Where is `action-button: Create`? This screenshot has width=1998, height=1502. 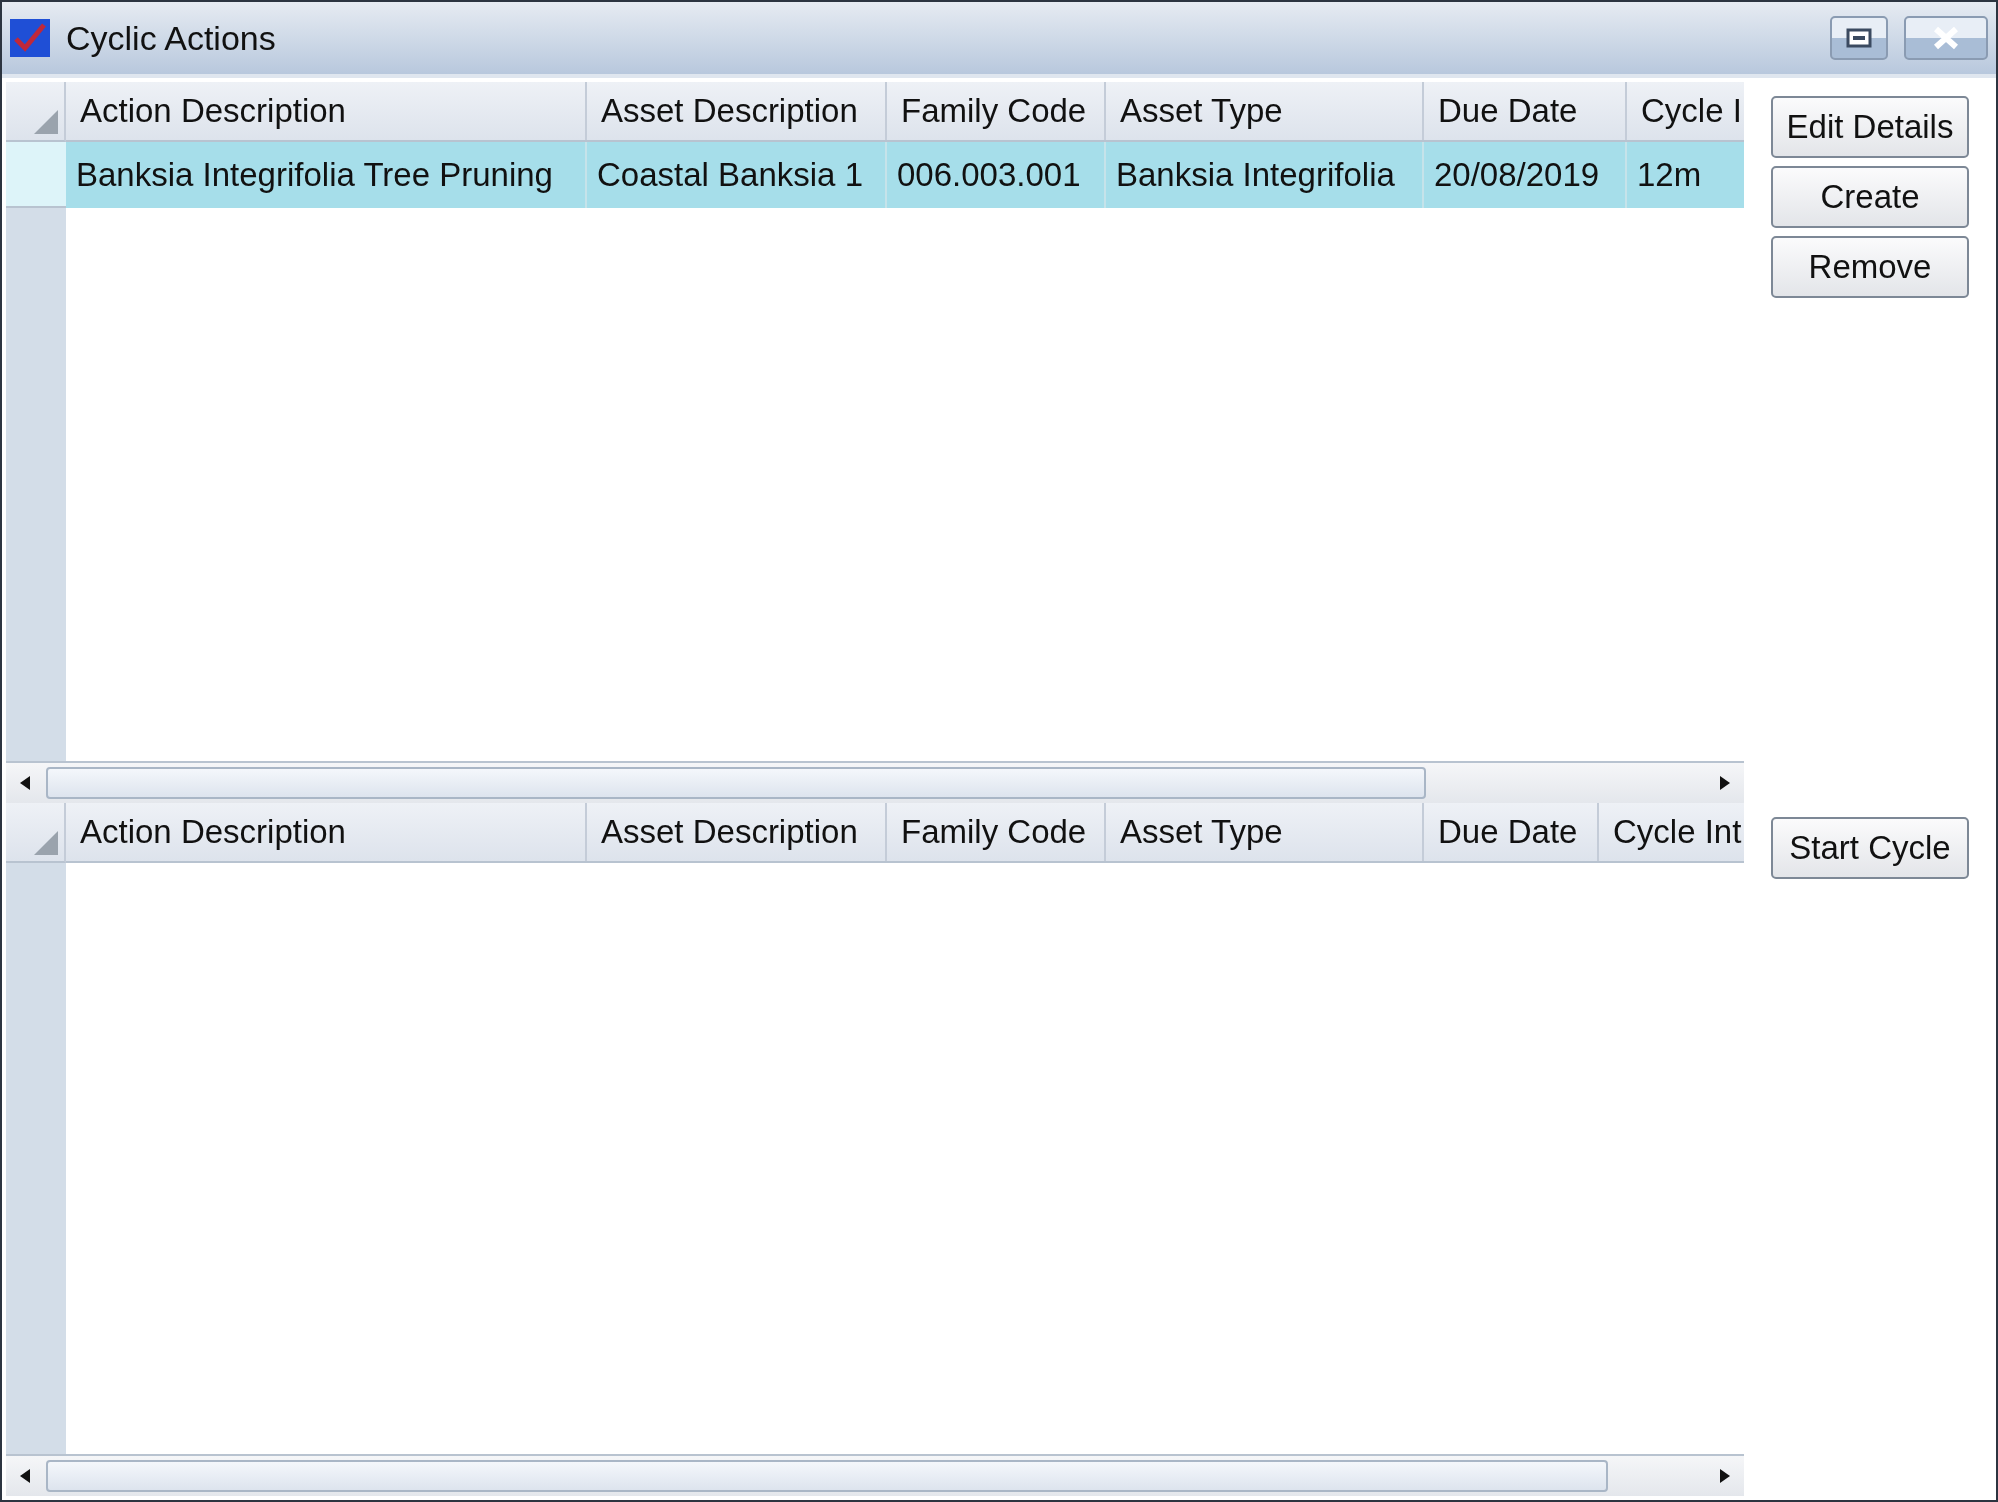 action-button: Create is located at coordinates (1870, 197).